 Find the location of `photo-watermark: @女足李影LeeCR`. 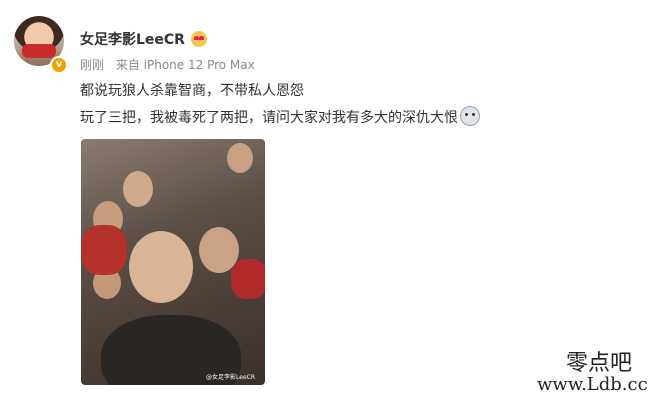

photo-watermark: @女足李影LeeCR is located at coordinates (230, 377).